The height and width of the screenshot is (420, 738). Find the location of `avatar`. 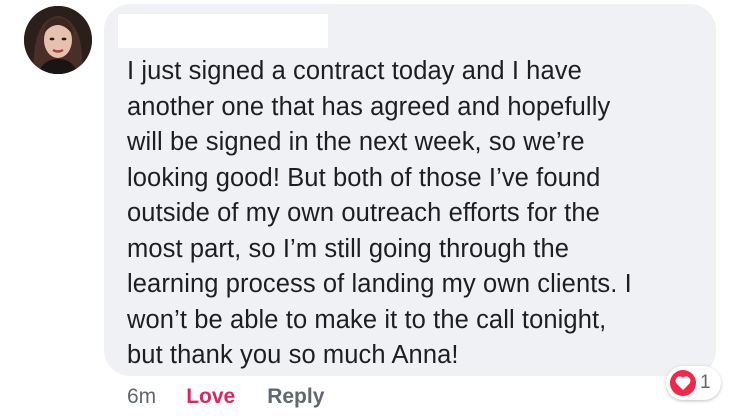

avatar is located at coordinates (58, 40).